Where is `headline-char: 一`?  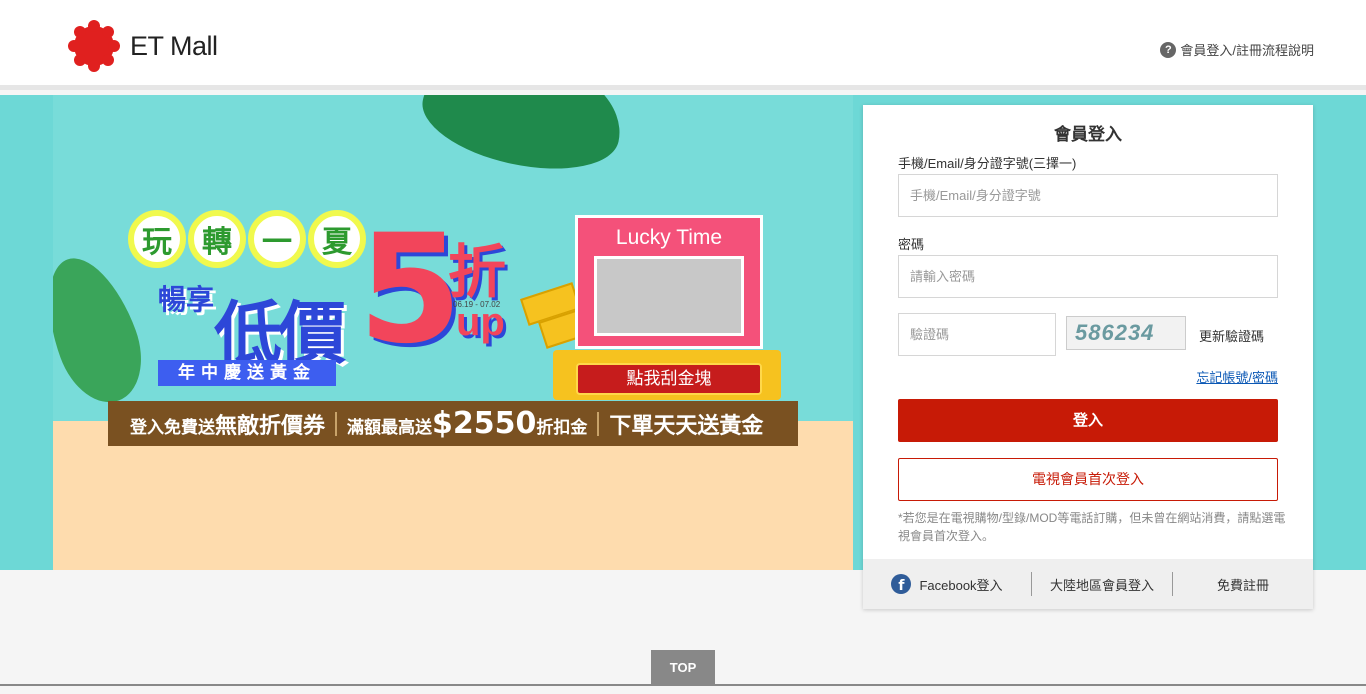
headline-char: 一 is located at coordinates (277, 239).